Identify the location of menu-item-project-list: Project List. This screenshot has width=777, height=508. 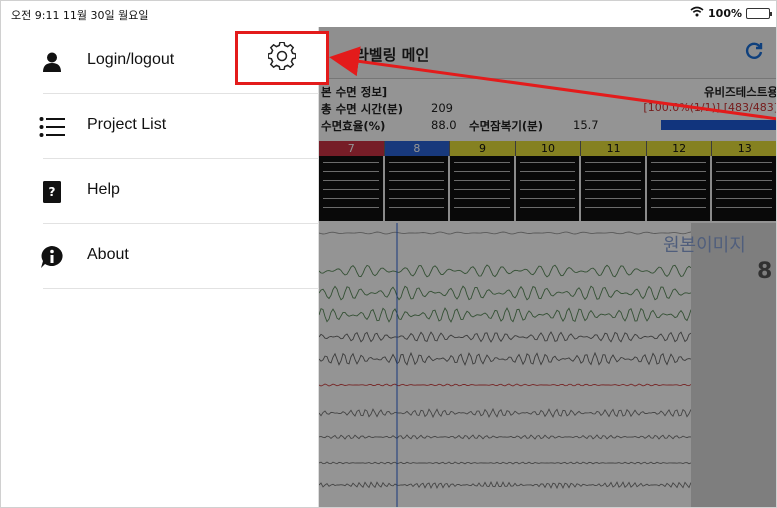
(160, 126).